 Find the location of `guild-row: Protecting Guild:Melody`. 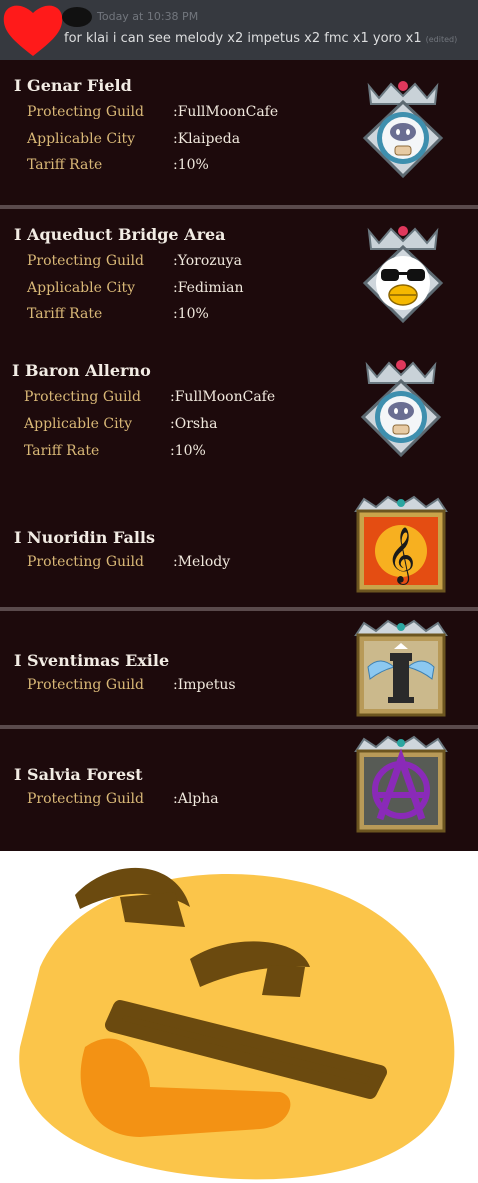

guild-row: Protecting Guild:Melody is located at coordinates (129, 562).